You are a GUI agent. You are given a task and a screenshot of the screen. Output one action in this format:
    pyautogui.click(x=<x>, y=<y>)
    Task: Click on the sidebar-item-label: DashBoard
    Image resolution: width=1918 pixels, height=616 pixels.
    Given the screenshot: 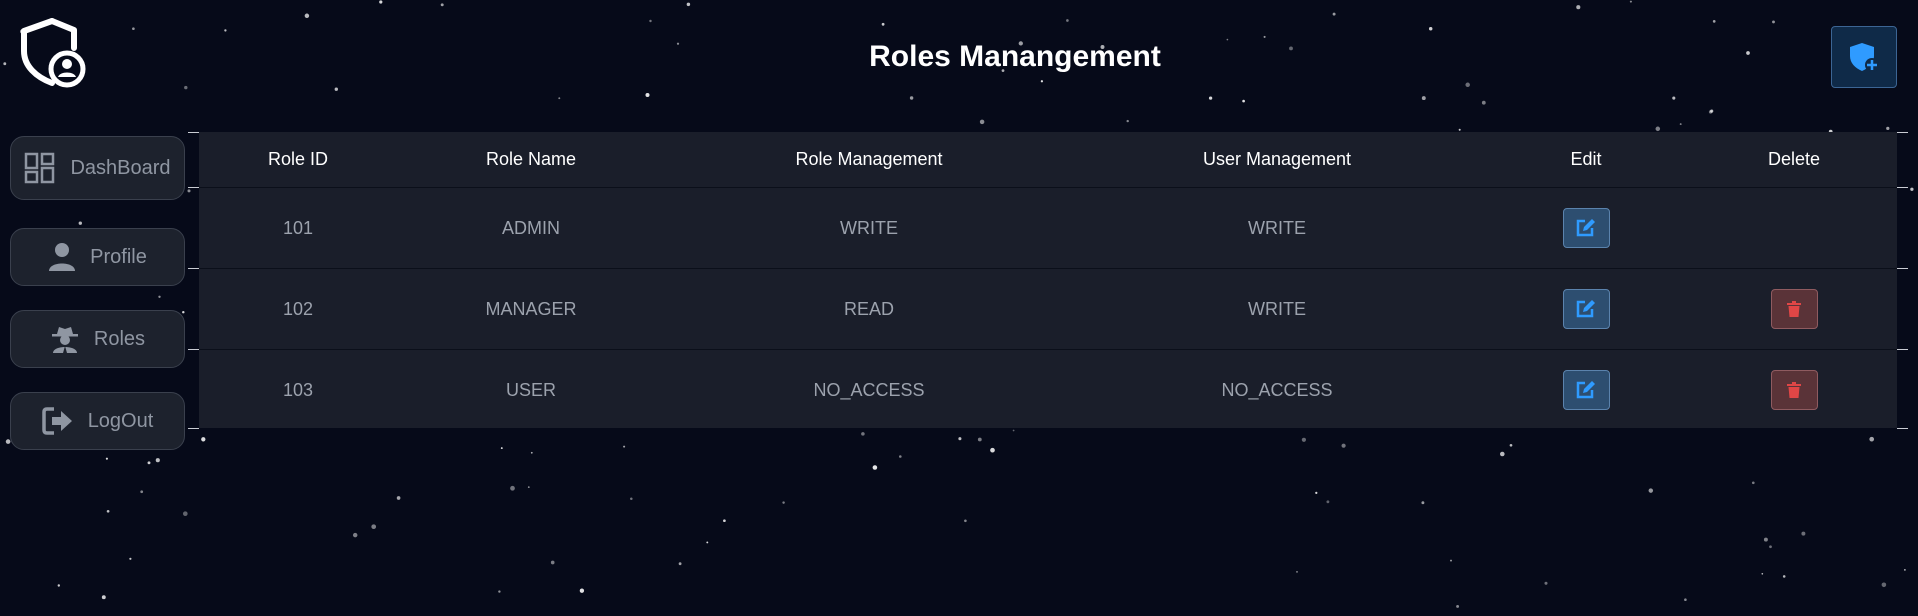 What is the action you would take?
    pyautogui.click(x=120, y=167)
    